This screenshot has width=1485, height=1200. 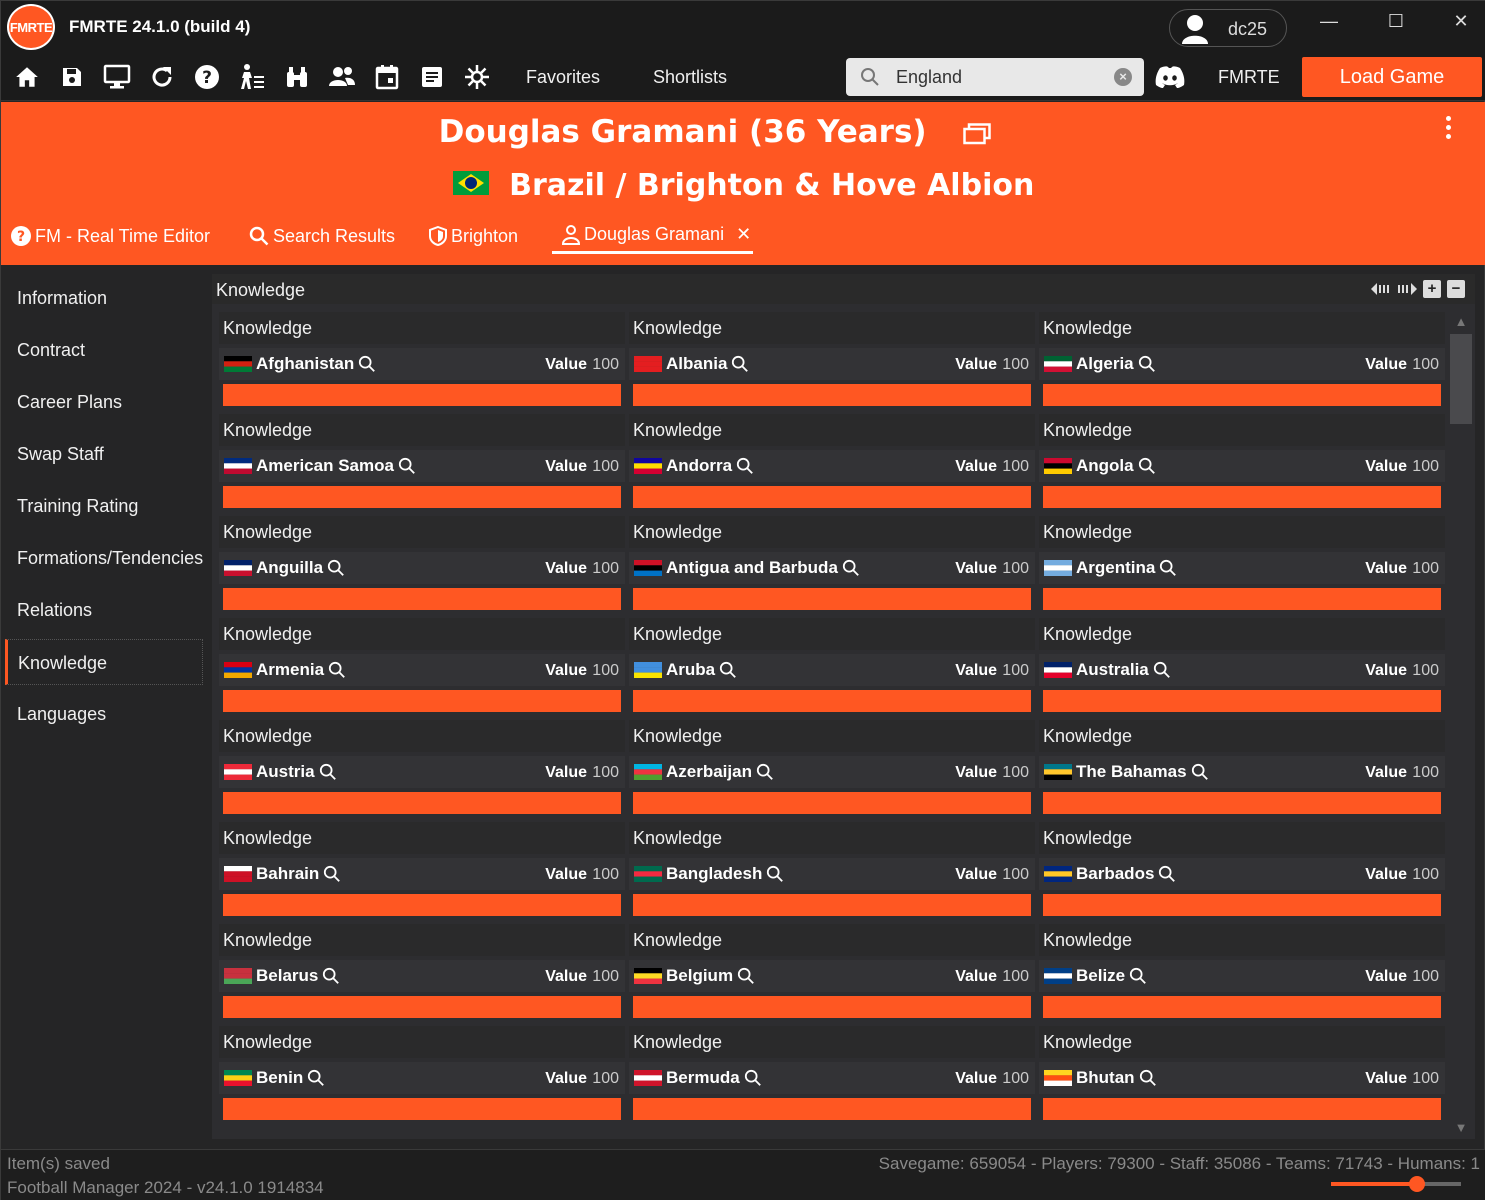 What do you see at coordinates (720, 772) in the screenshot?
I see `country-name: Azerbaijan` at bounding box center [720, 772].